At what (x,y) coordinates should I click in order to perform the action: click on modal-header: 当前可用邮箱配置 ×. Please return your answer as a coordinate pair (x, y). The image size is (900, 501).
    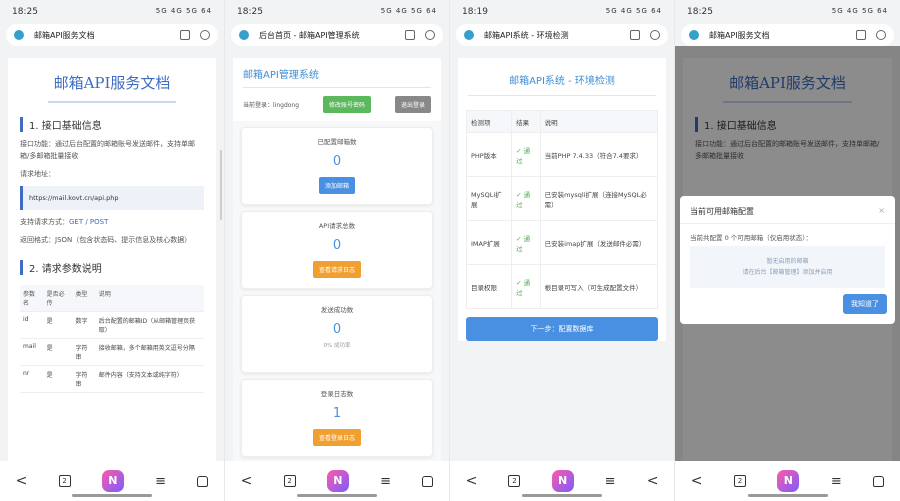
    Looking at the image, I should click on (787, 210).